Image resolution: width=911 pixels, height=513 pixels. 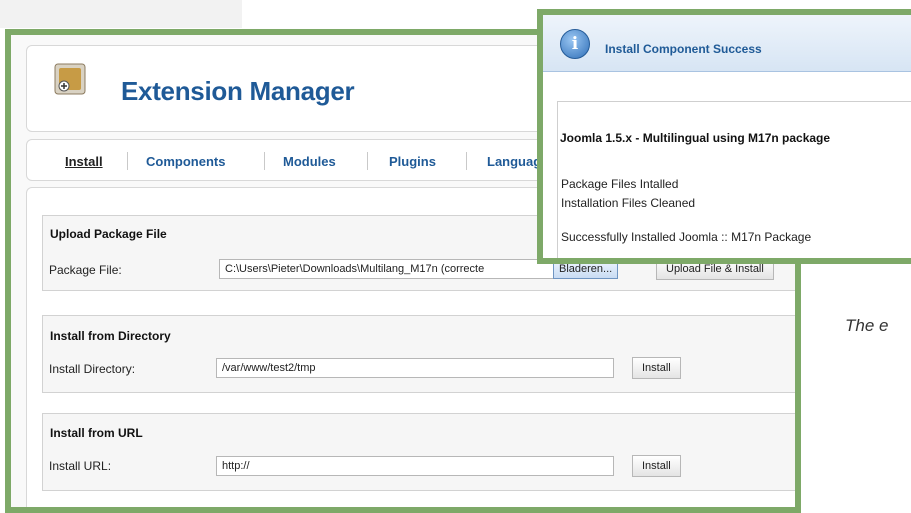 What do you see at coordinates (575, 44) in the screenshot?
I see `info-icon: i` at bounding box center [575, 44].